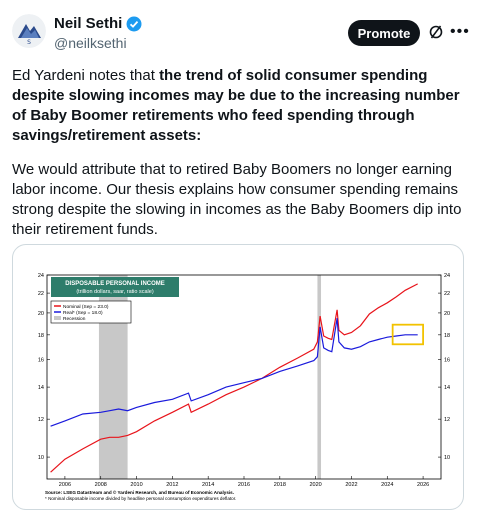 The image size is (482, 518). What do you see at coordinates (447, 336) in the screenshot?
I see `y-tick-label-right-3: 18` at bounding box center [447, 336].